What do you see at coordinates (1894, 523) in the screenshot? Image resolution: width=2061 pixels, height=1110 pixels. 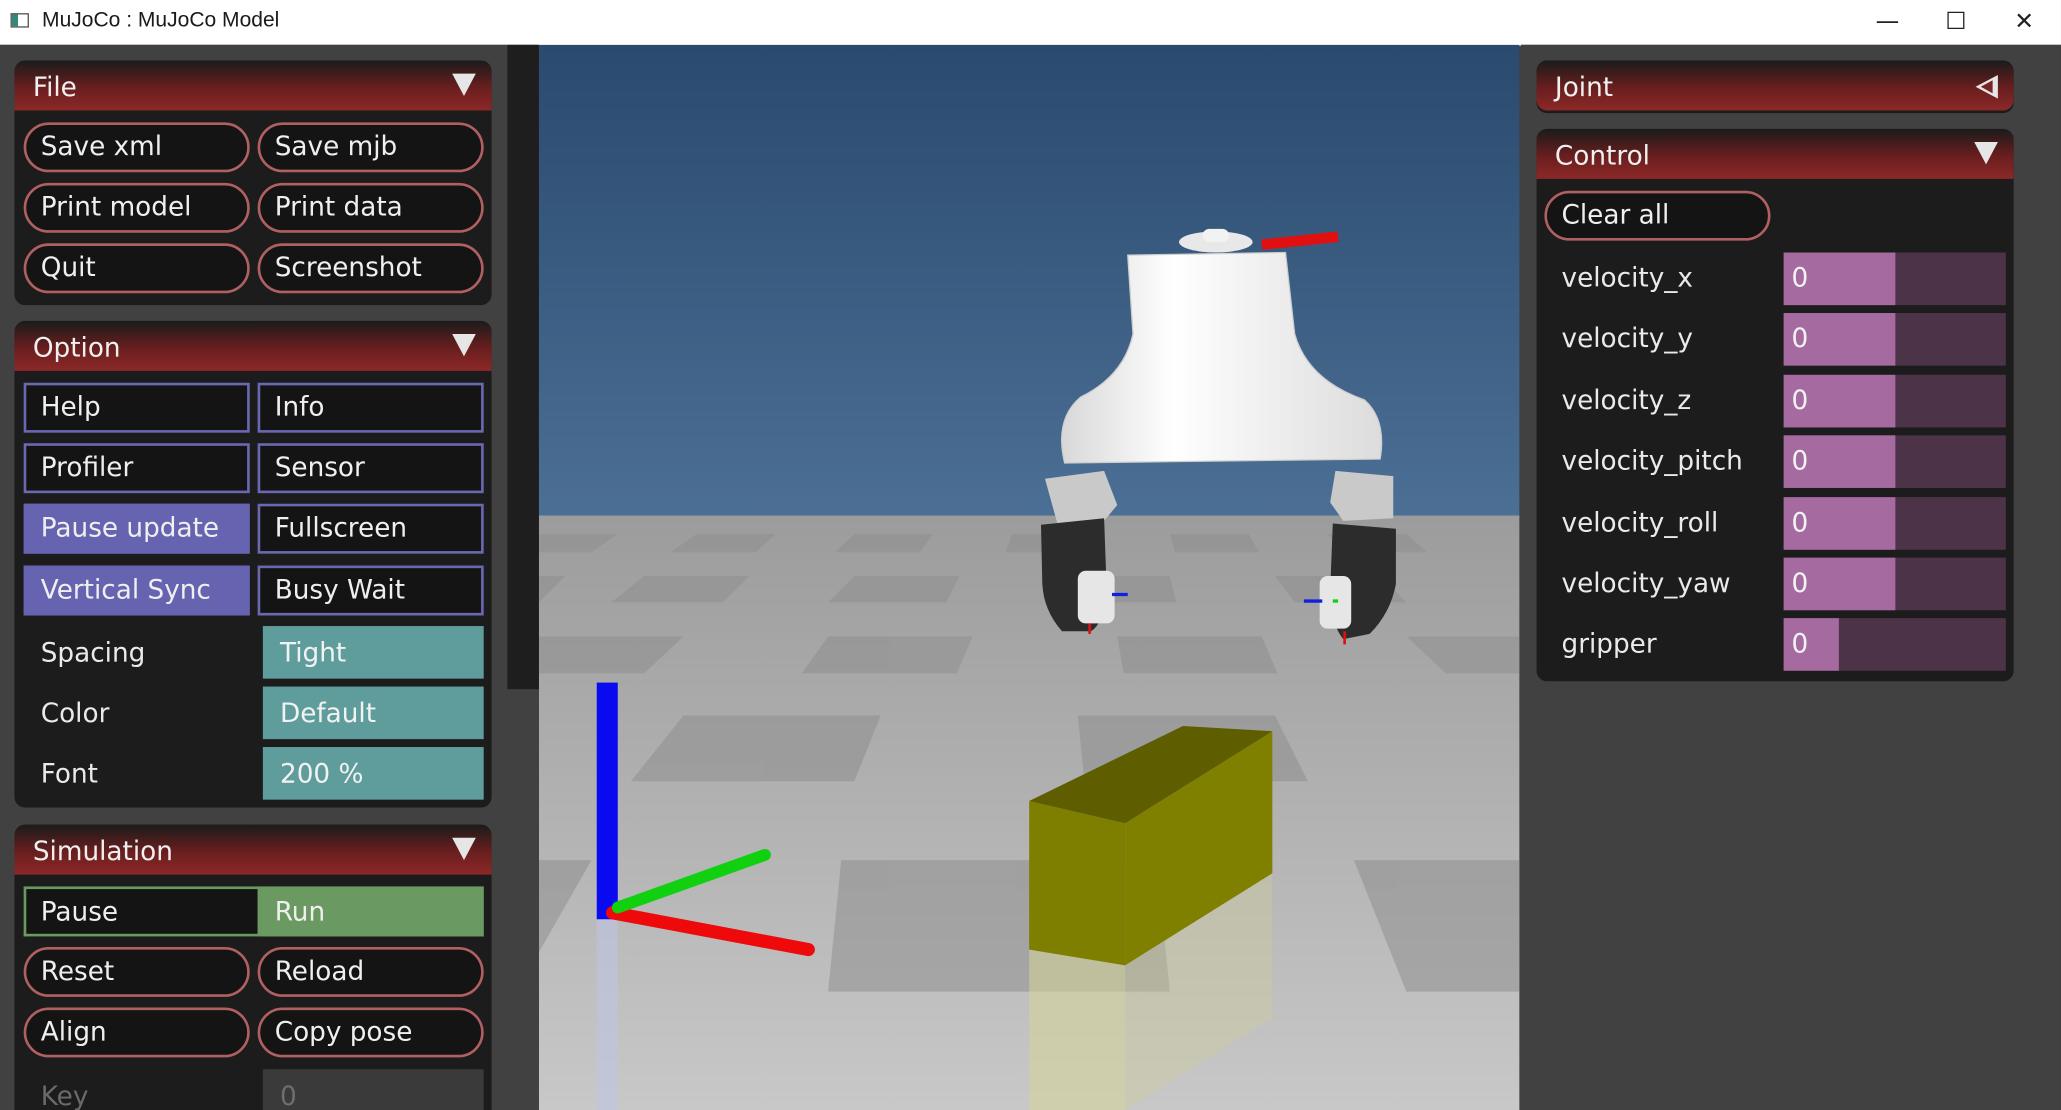 I see `slider-velocity-roll: 0` at bounding box center [1894, 523].